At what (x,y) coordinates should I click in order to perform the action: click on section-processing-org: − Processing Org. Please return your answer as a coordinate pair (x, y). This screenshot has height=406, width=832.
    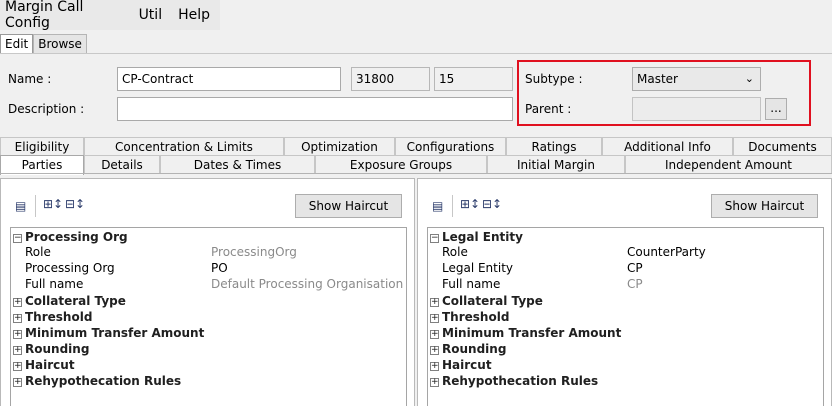
    Looking at the image, I should click on (70, 237).